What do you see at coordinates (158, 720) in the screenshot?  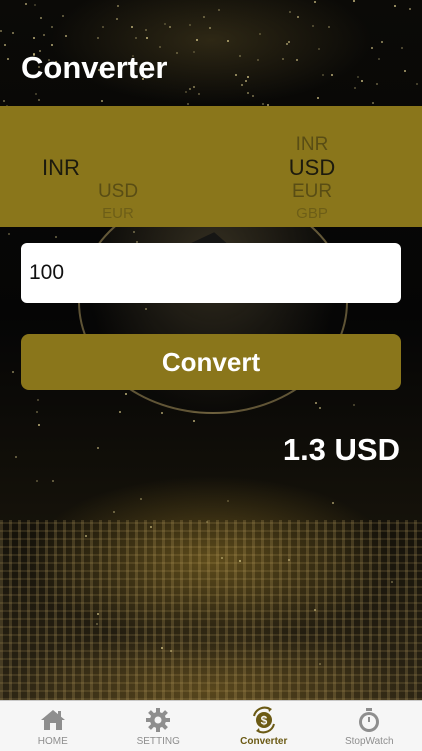 I see `gear-icon` at bounding box center [158, 720].